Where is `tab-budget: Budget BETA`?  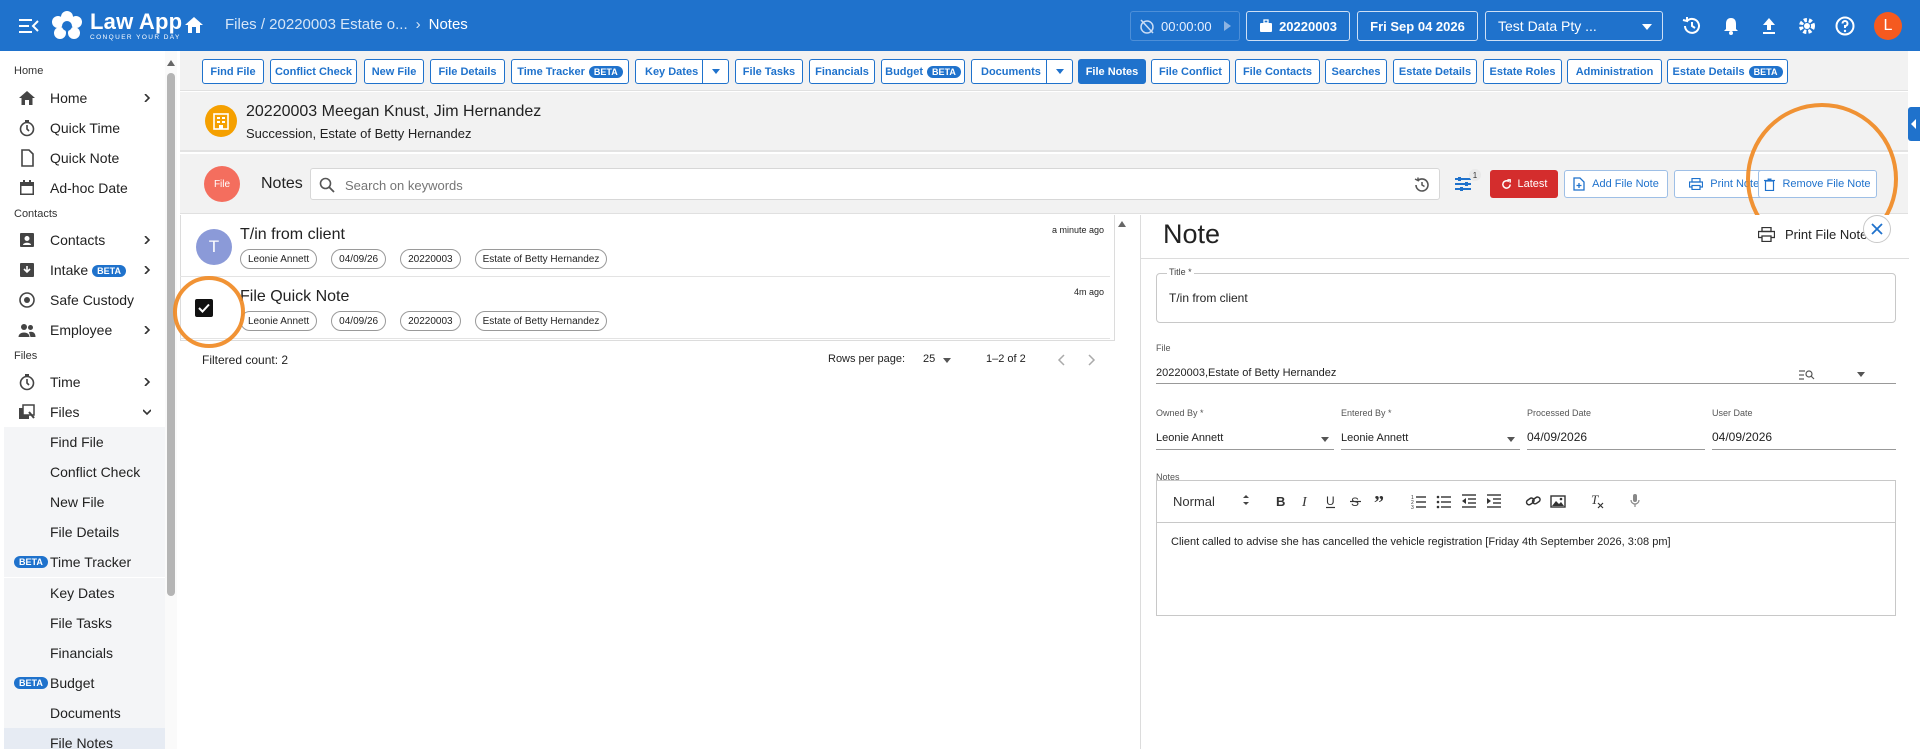
tab-budget: Budget BETA is located at coordinates (923, 71).